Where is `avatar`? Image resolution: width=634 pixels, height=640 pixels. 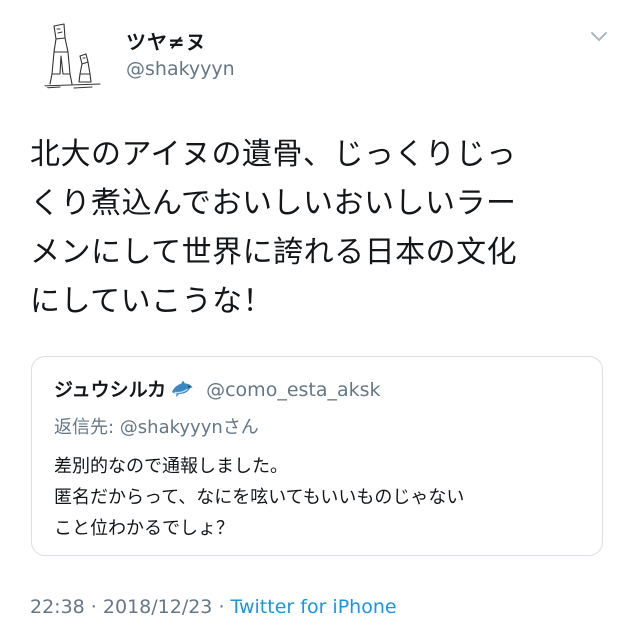
avatar is located at coordinates (72, 54).